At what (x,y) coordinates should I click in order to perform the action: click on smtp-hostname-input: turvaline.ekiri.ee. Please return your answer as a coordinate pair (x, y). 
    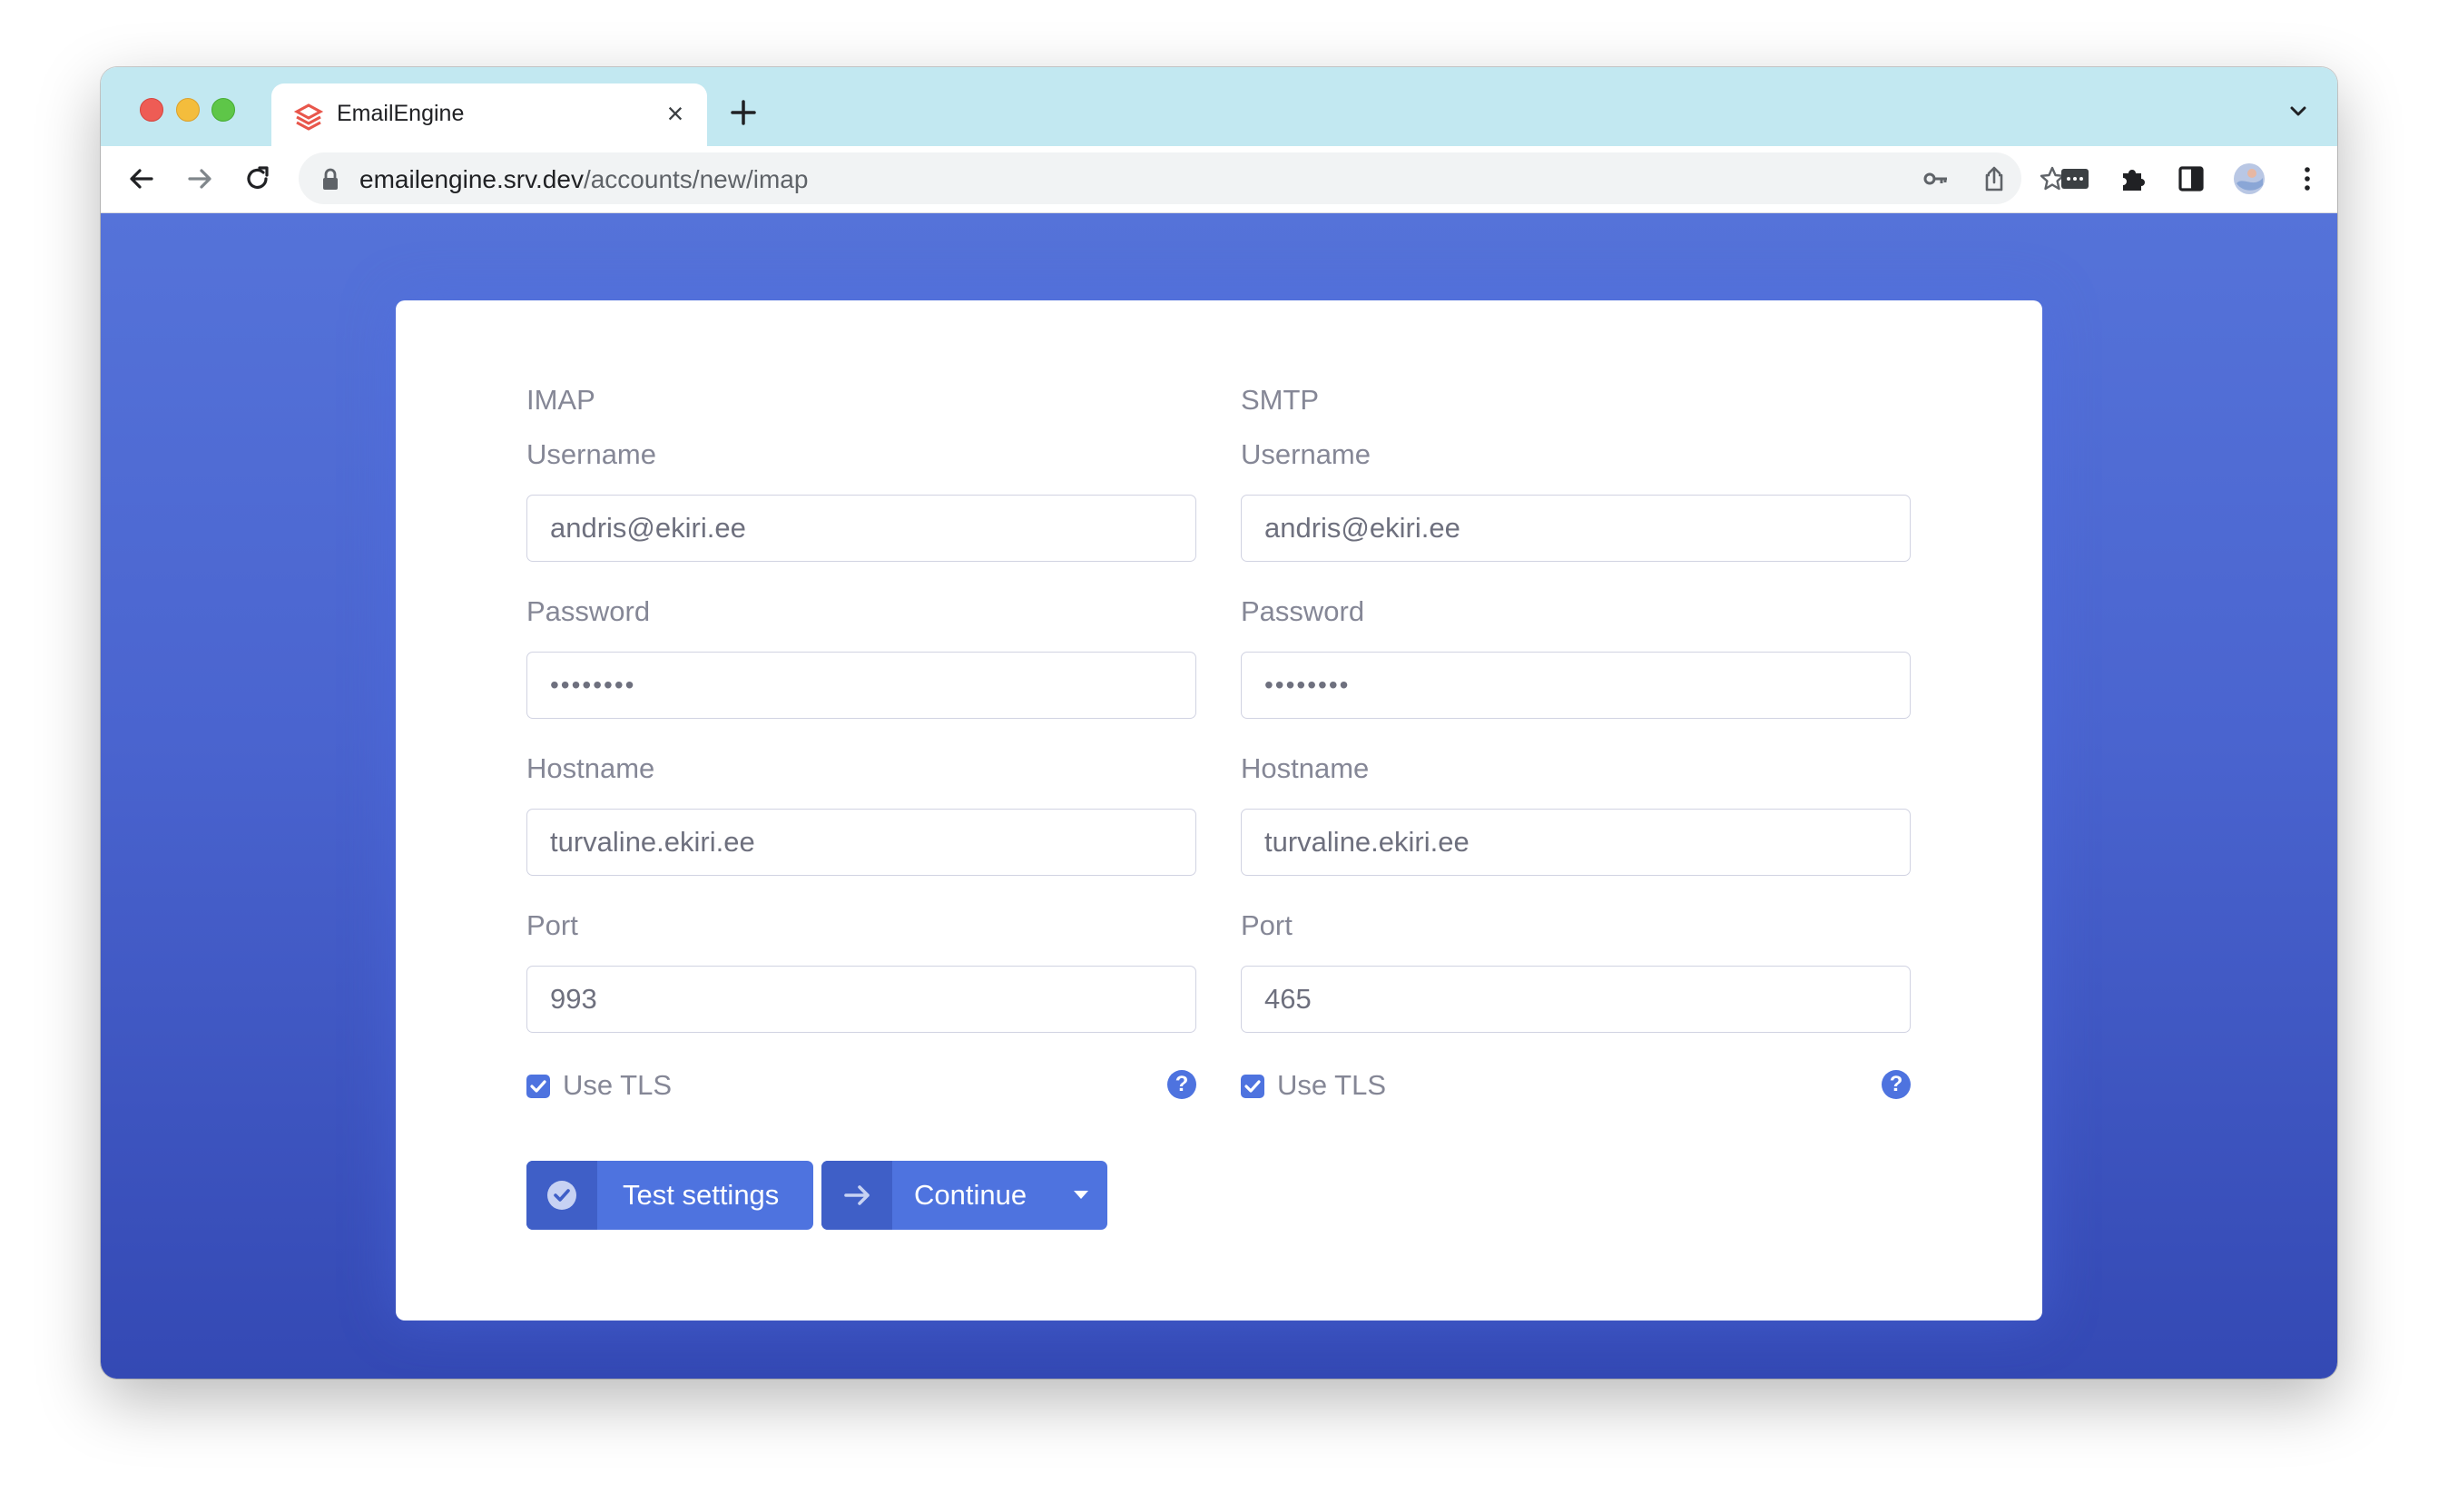
    Looking at the image, I should click on (1576, 842).